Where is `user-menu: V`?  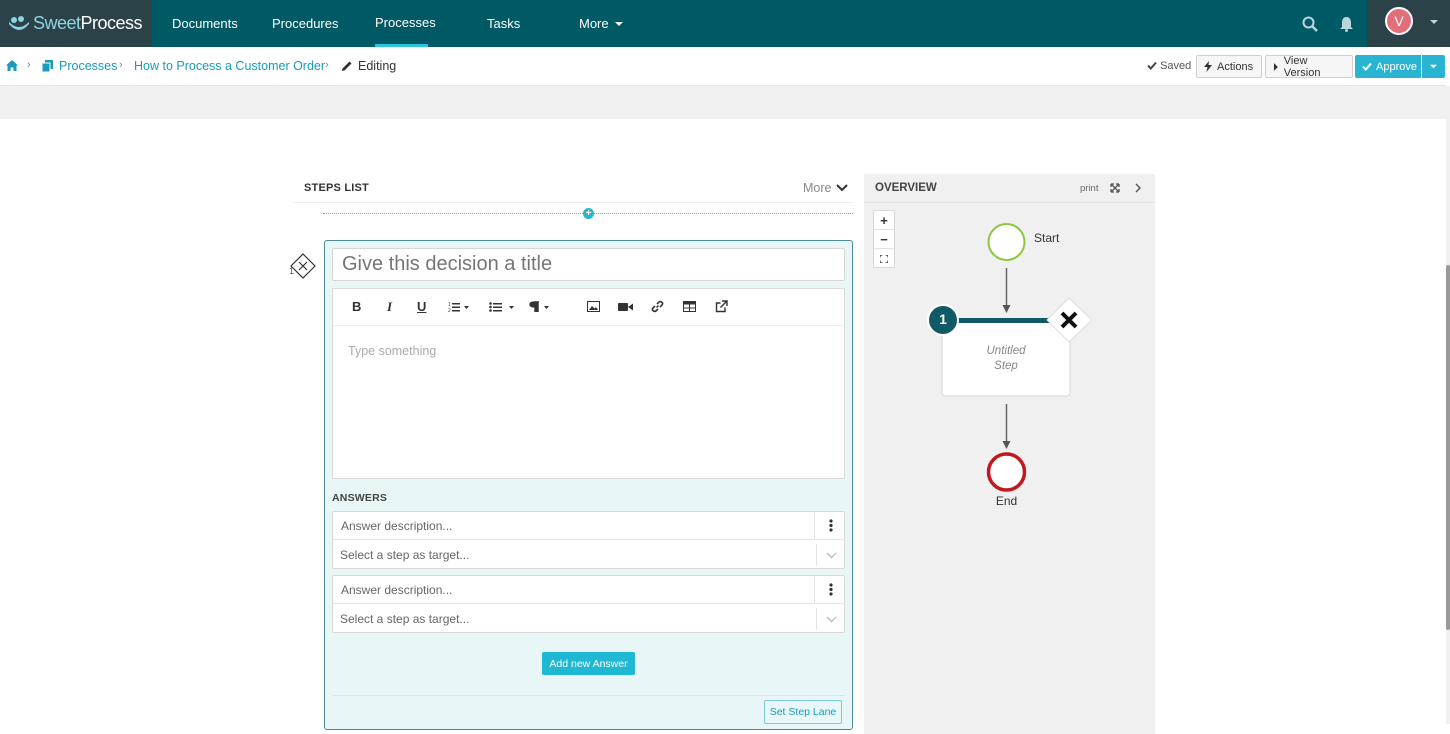 user-menu: V is located at coordinates (1408, 23).